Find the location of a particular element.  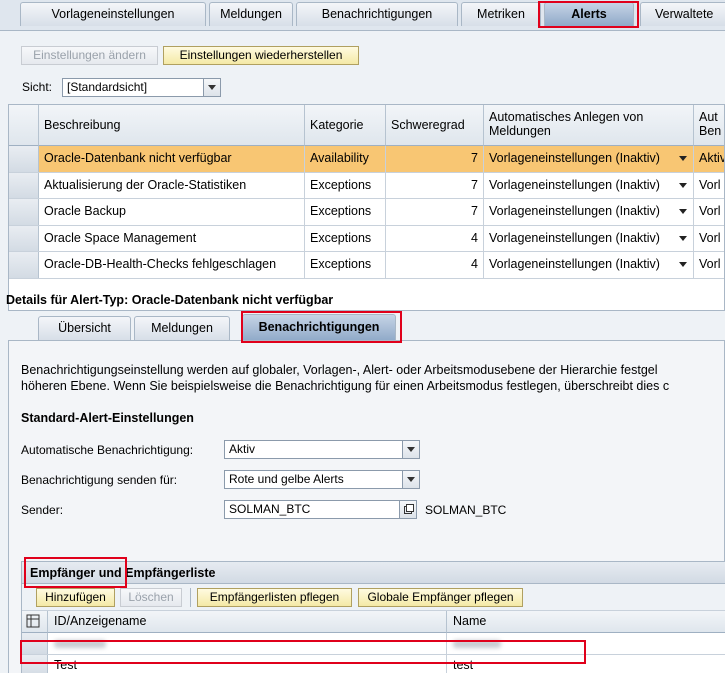

view-select-value: [Standardsicht] is located at coordinates (107, 87).